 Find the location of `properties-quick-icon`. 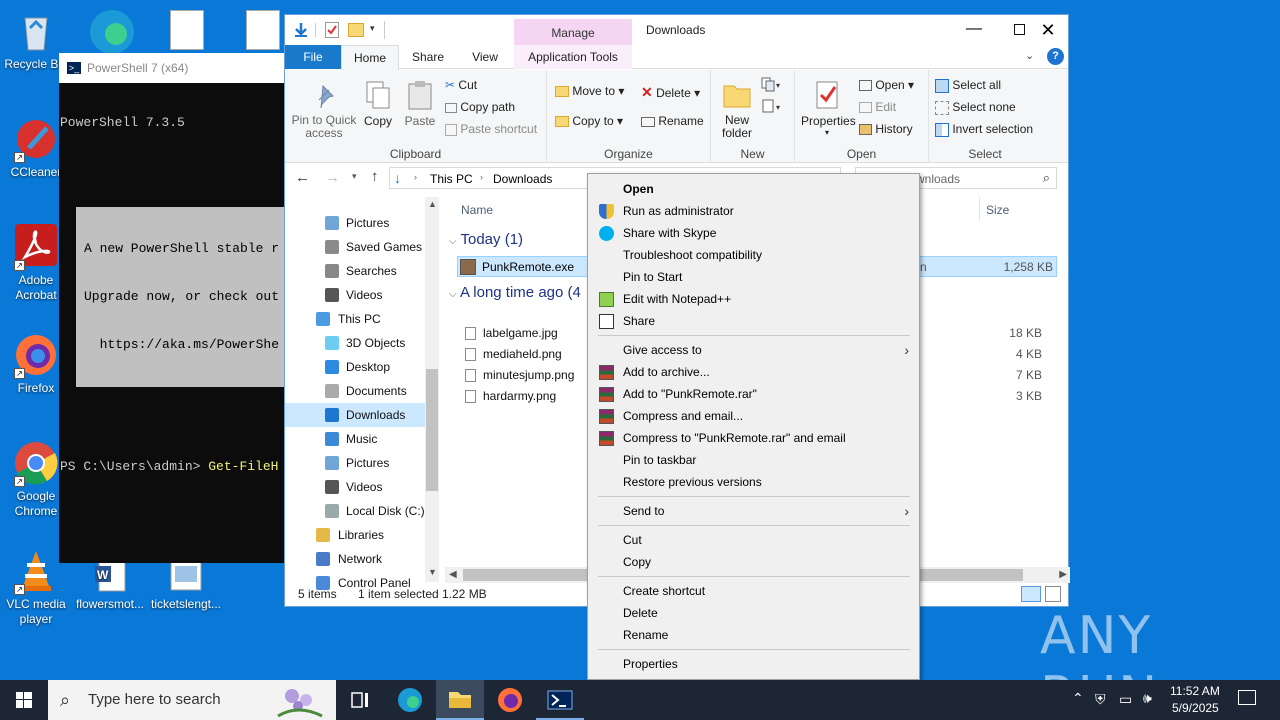

properties-quick-icon is located at coordinates (332, 30).